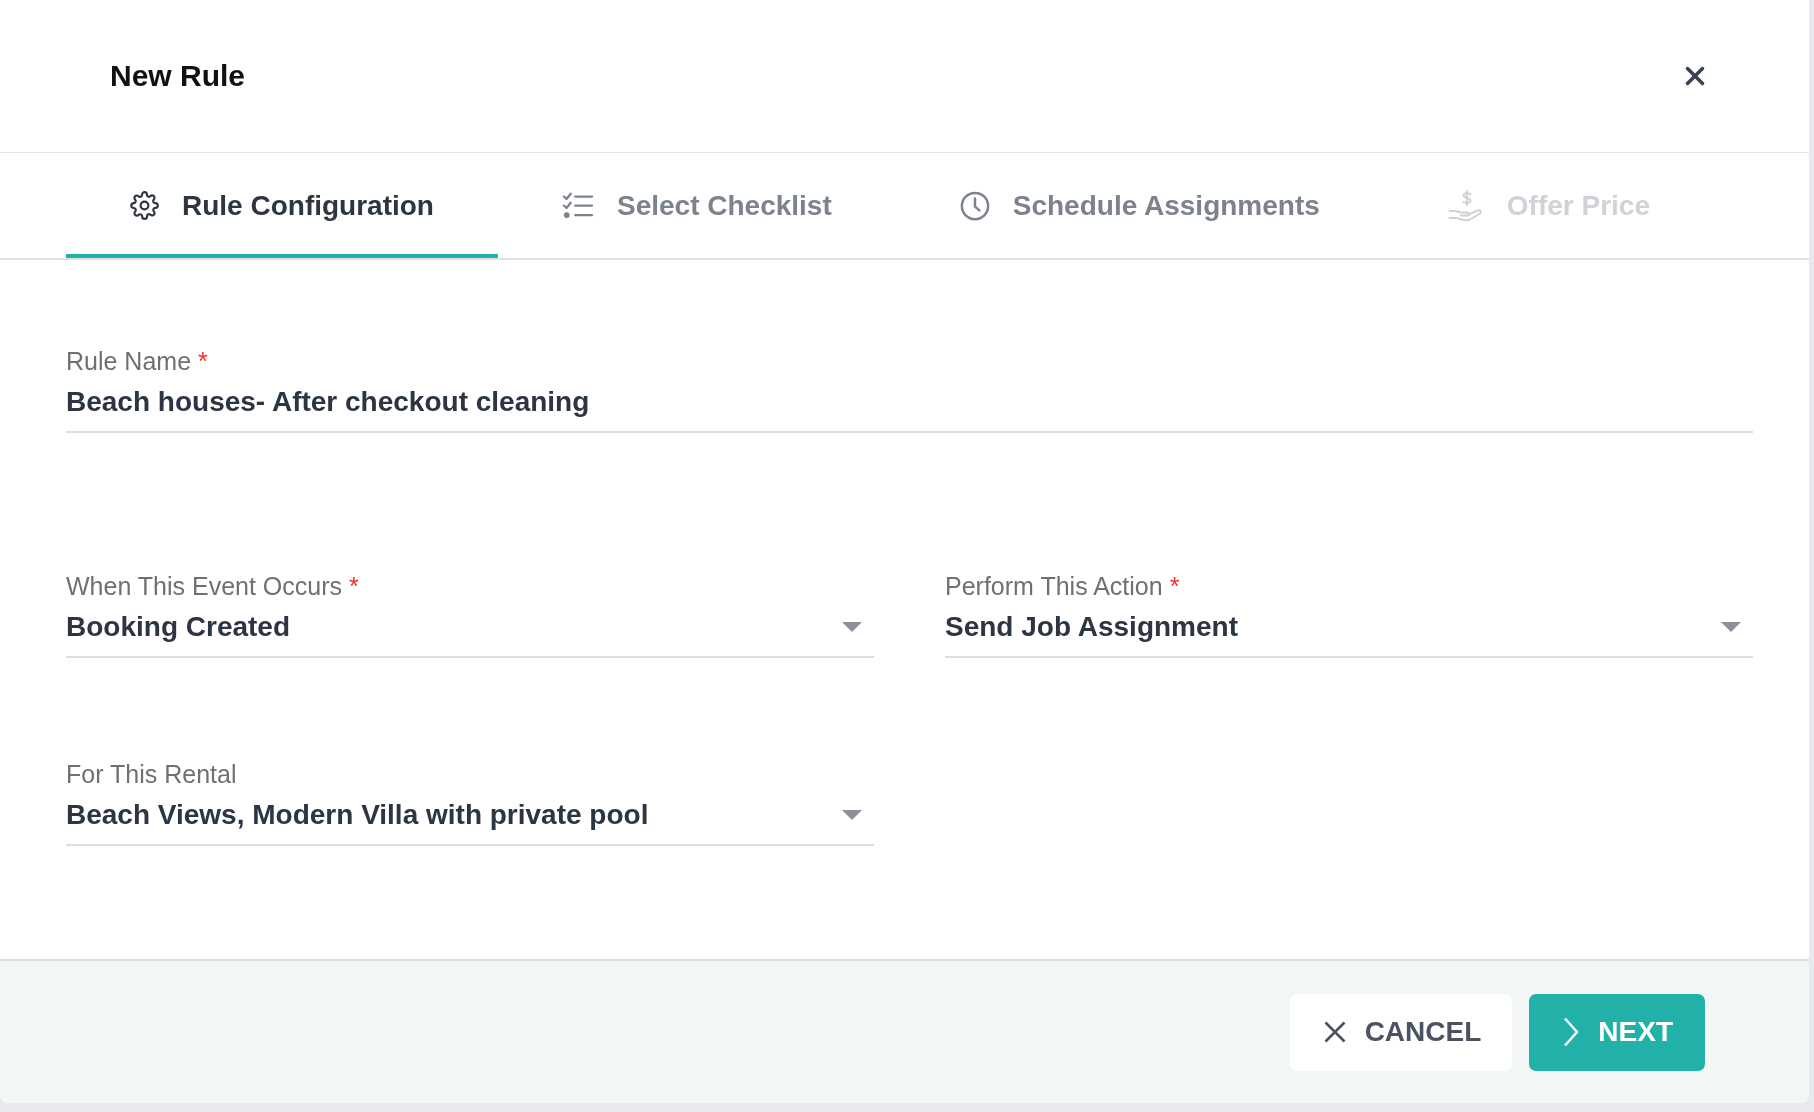 This screenshot has height=1112, width=1814. I want to click on dropdown-field: Booking Created, so click(470, 632).